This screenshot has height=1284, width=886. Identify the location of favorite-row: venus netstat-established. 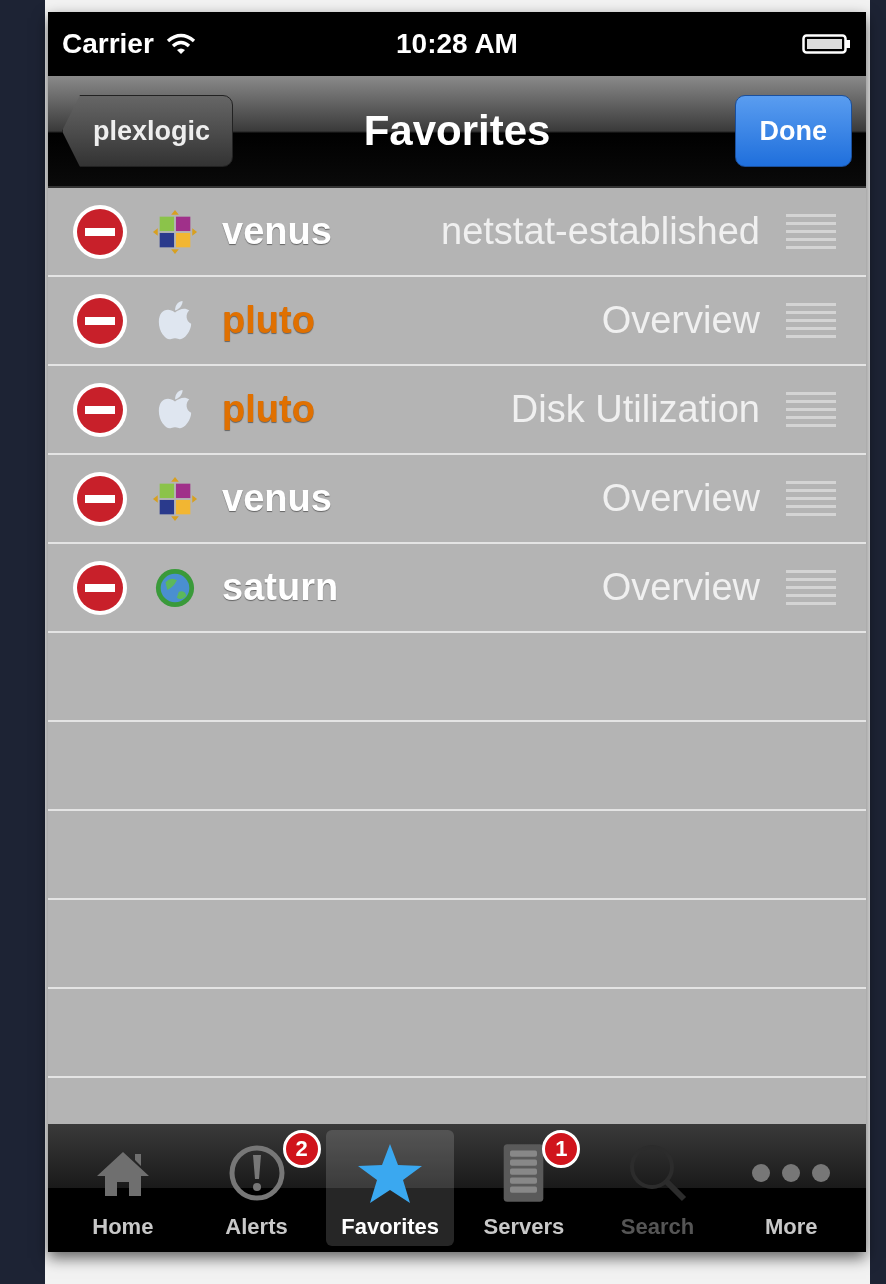
(457, 232).